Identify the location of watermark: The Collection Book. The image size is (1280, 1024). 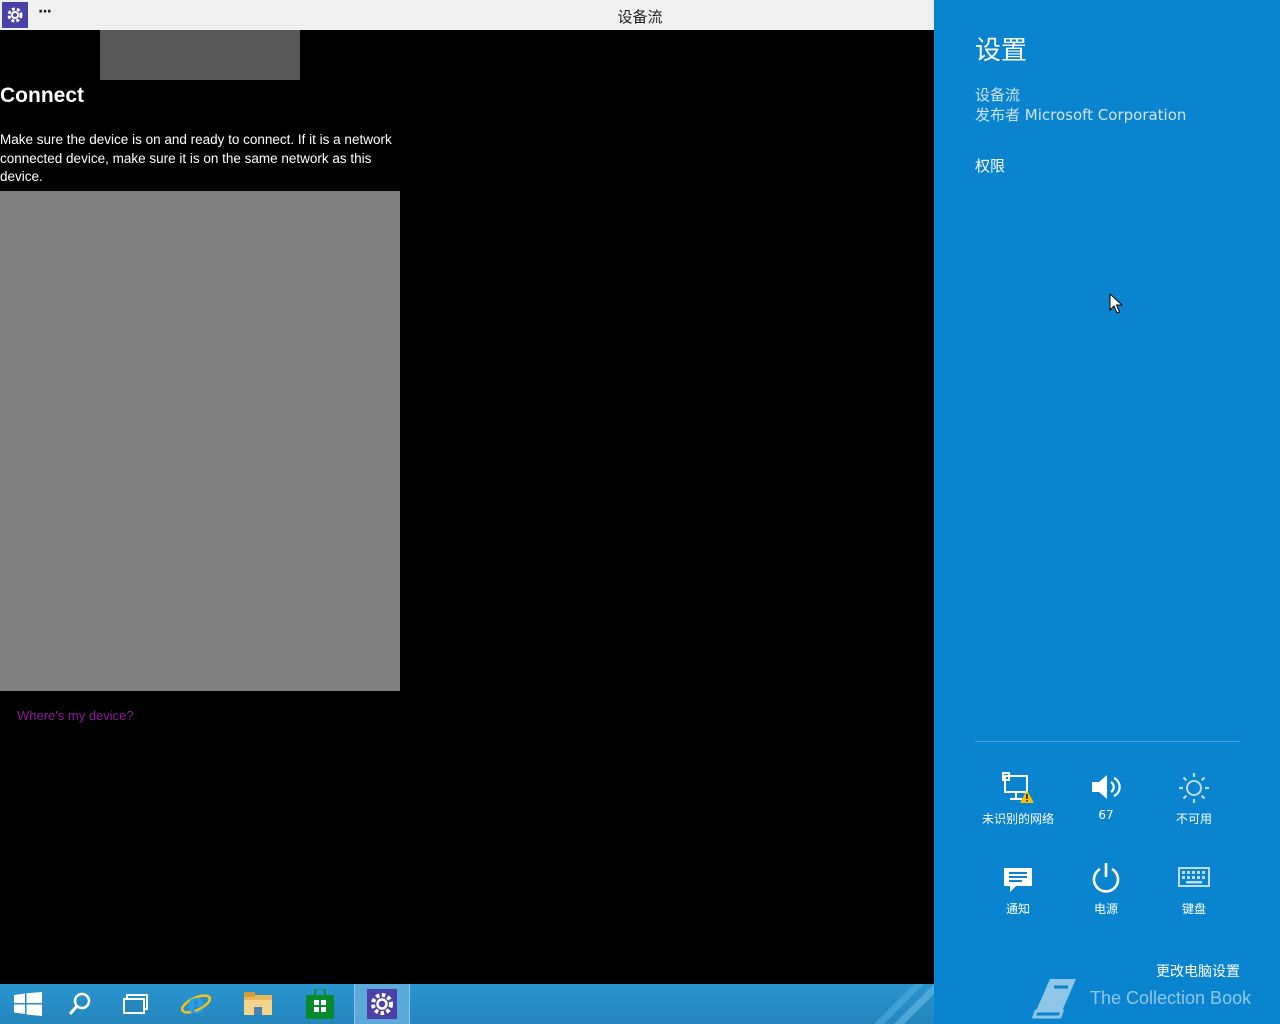
(1140, 998).